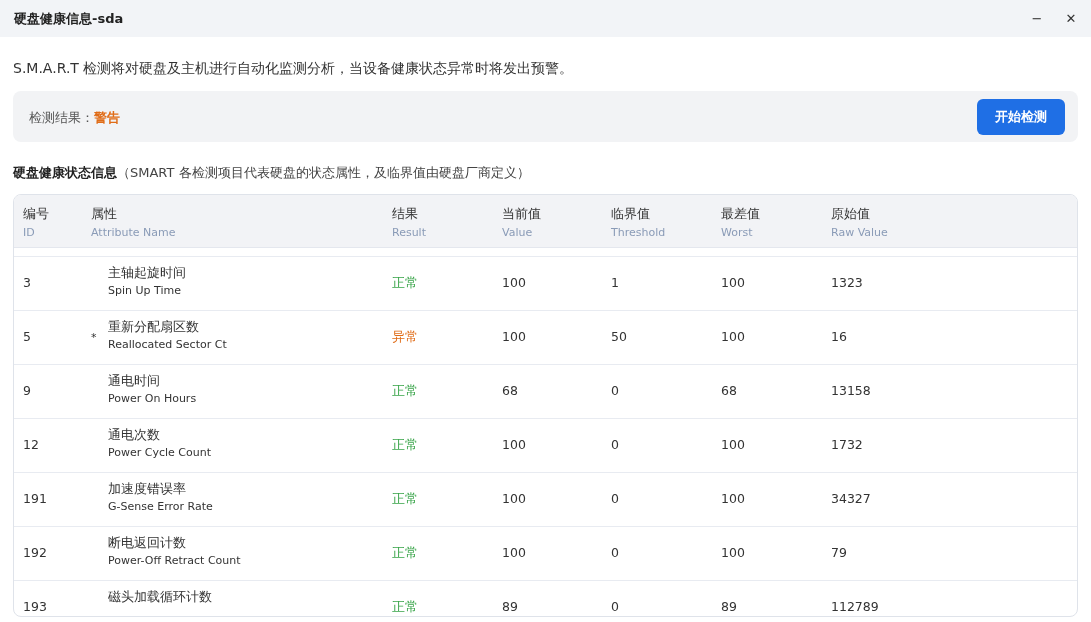  What do you see at coordinates (35, 553) in the screenshot?
I see `table-cell: 192` at bounding box center [35, 553].